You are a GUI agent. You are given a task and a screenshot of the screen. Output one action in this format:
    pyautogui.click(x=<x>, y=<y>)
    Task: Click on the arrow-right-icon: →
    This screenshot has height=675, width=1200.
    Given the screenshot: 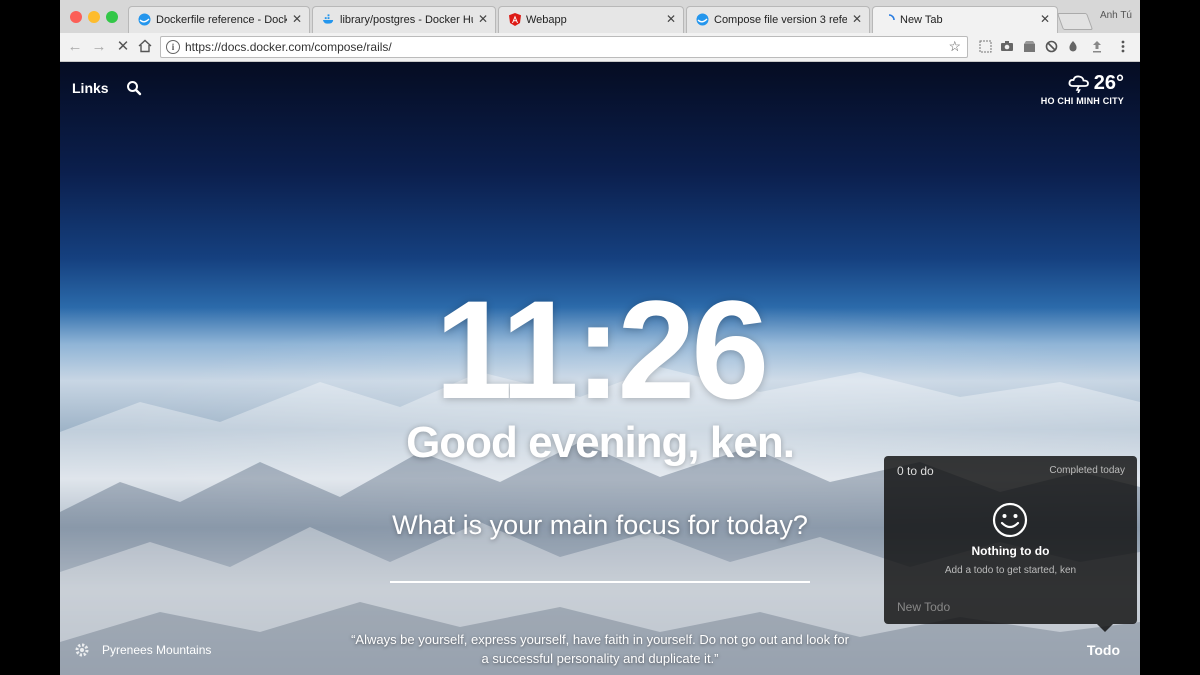 What is the action you would take?
    pyautogui.click(x=99, y=46)
    